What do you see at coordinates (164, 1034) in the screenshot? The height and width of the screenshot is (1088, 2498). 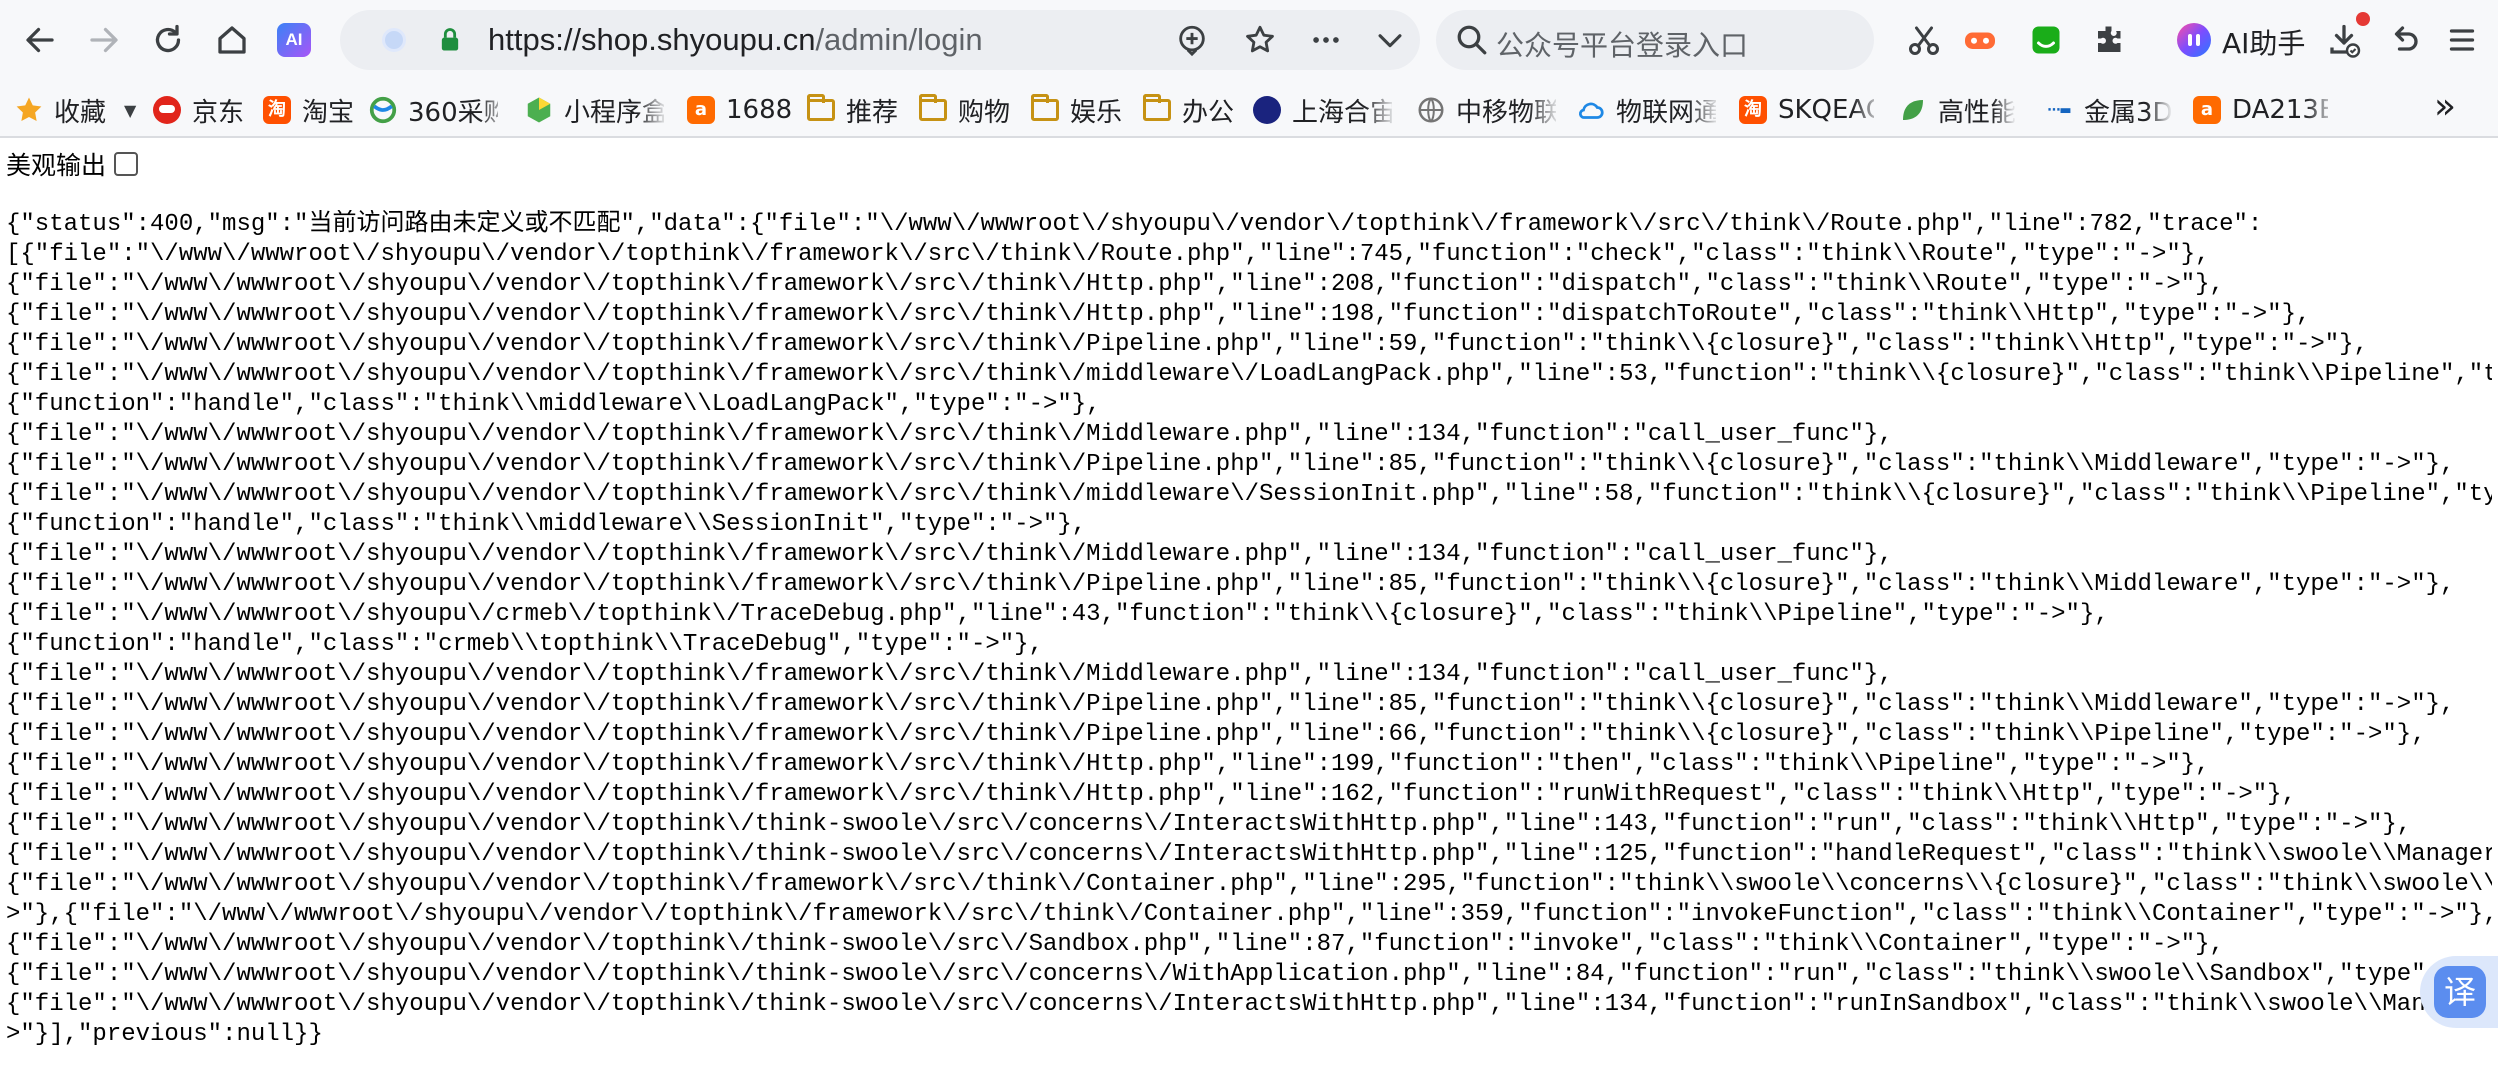 I see `response-line: >"}],"previous":null}}` at bounding box center [164, 1034].